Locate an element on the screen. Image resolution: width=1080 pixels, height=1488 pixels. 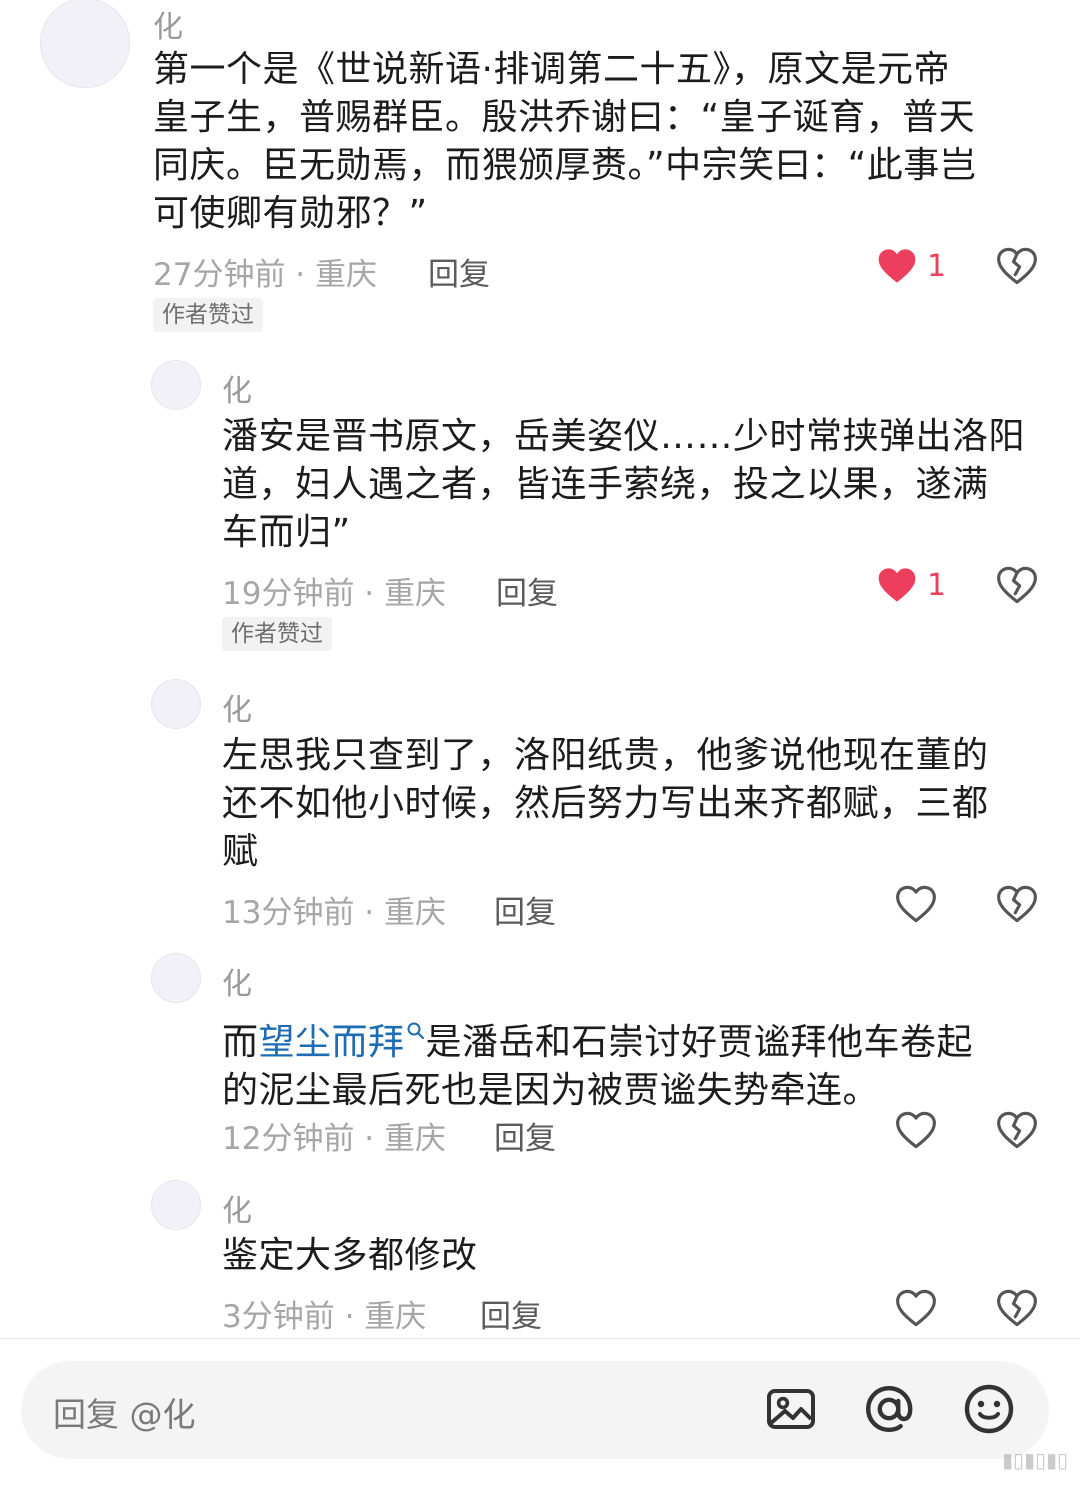
search-icon is located at coordinates (416, 1030).